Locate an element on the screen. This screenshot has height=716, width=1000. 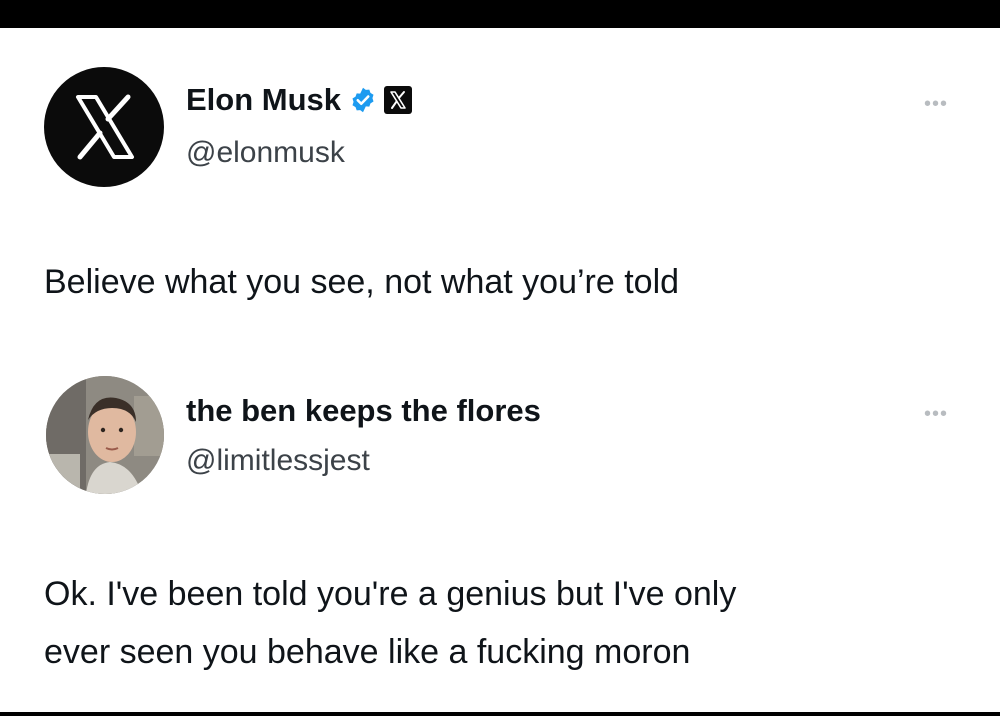
user-photo-avatar is located at coordinates (105, 435).